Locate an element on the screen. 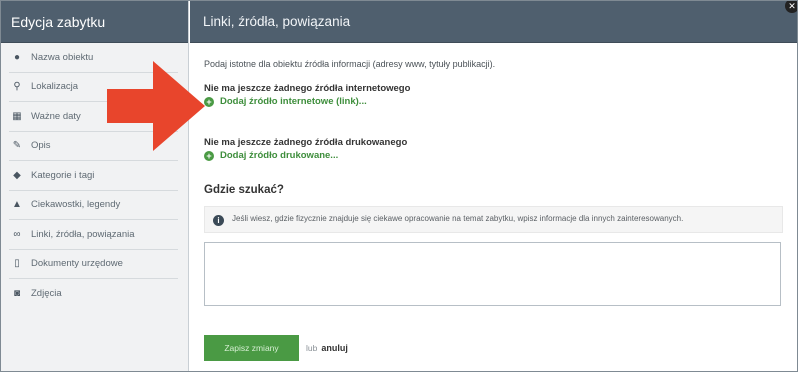 The width and height of the screenshot is (800, 374). sidebar-item-label: Nazwa obiektu is located at coordinates (62, 57).